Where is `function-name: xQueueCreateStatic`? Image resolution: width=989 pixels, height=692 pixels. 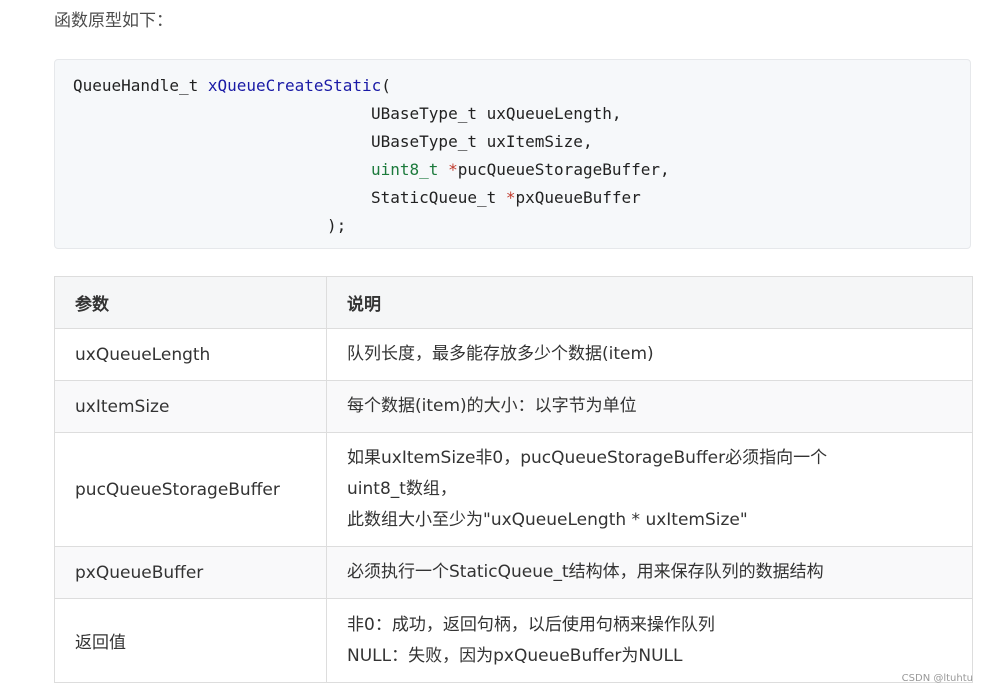 function-name: xQueueCreateStatic is located at coordinates (294, 85).